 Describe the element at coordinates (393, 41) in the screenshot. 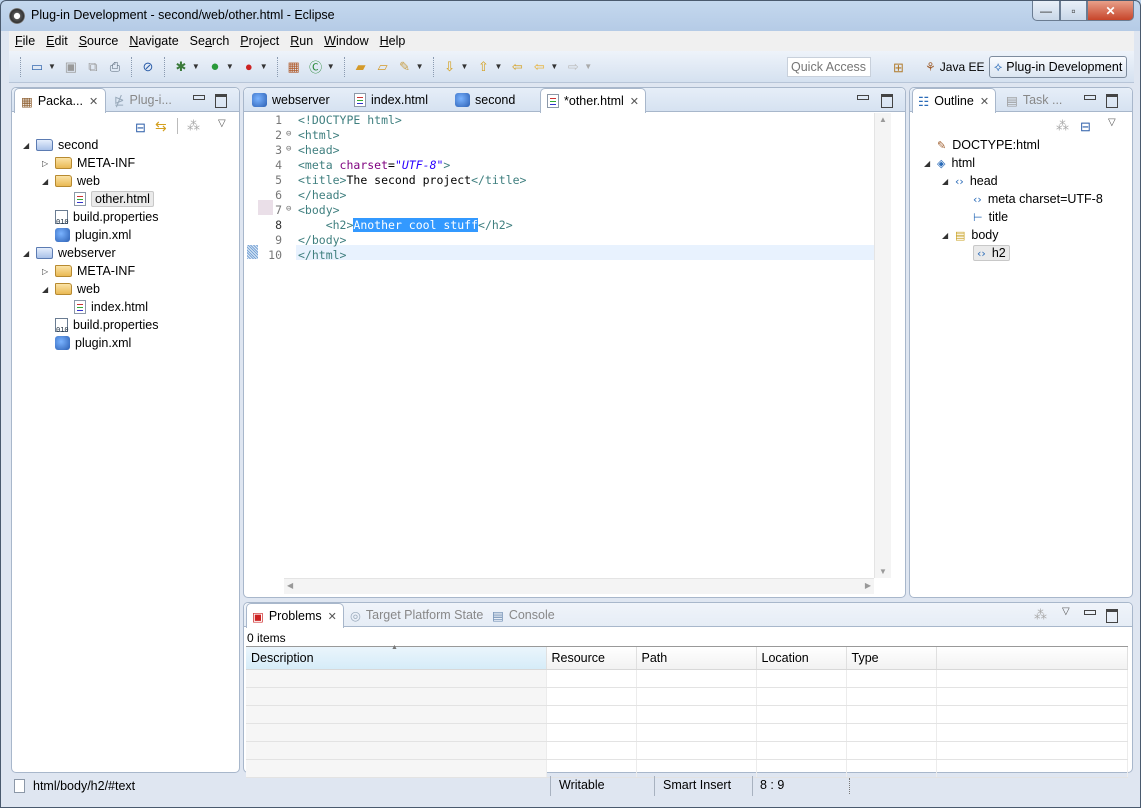

I see `menu-help: Help` at that location.